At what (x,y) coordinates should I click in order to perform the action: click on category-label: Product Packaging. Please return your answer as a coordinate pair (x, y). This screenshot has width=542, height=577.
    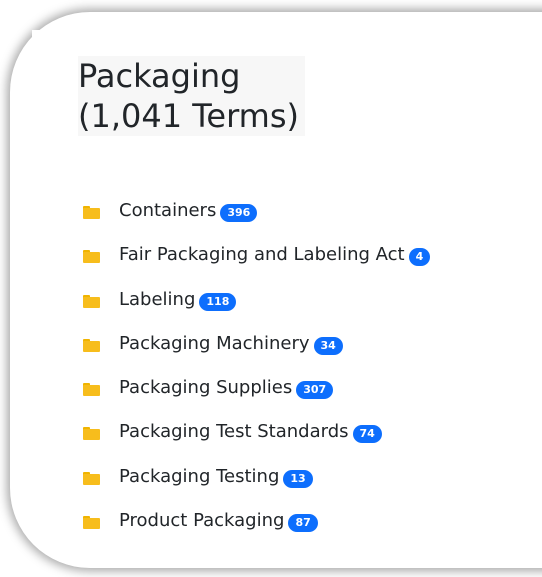
    Looking at the image, I should click on (201, 521).